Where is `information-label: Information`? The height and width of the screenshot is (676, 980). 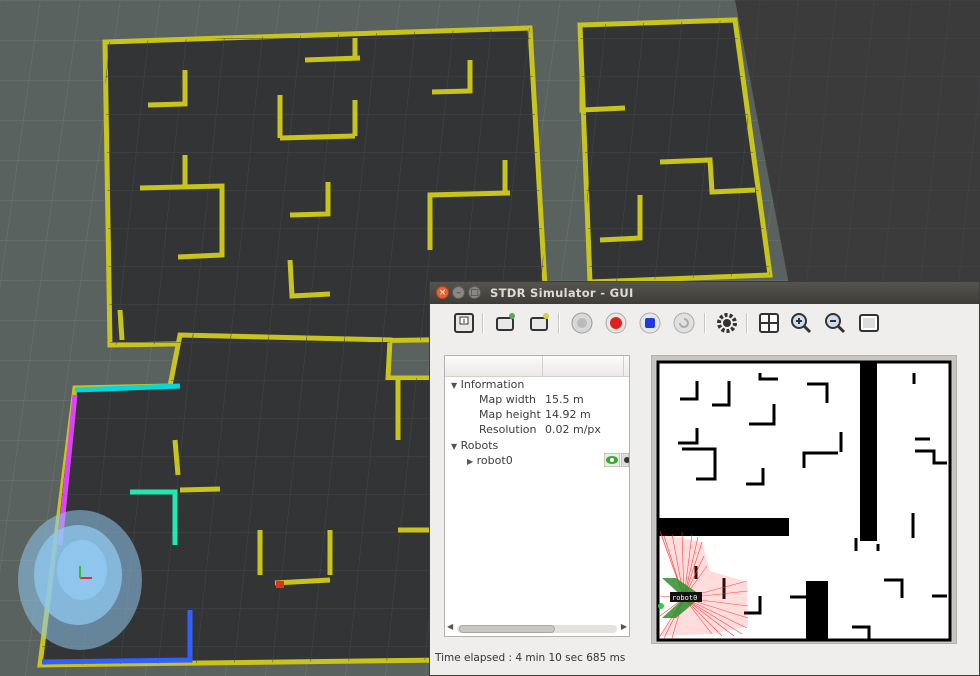 information-label: Information is located at coordinates (492, 384).